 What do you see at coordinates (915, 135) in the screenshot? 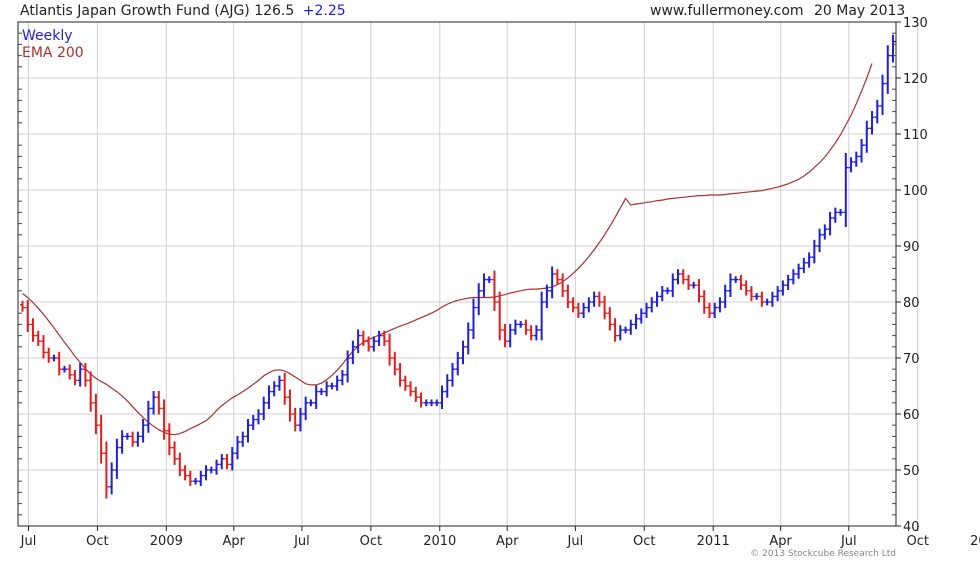
I see `y-tick-label: 110` at bounding box center [915, 135].